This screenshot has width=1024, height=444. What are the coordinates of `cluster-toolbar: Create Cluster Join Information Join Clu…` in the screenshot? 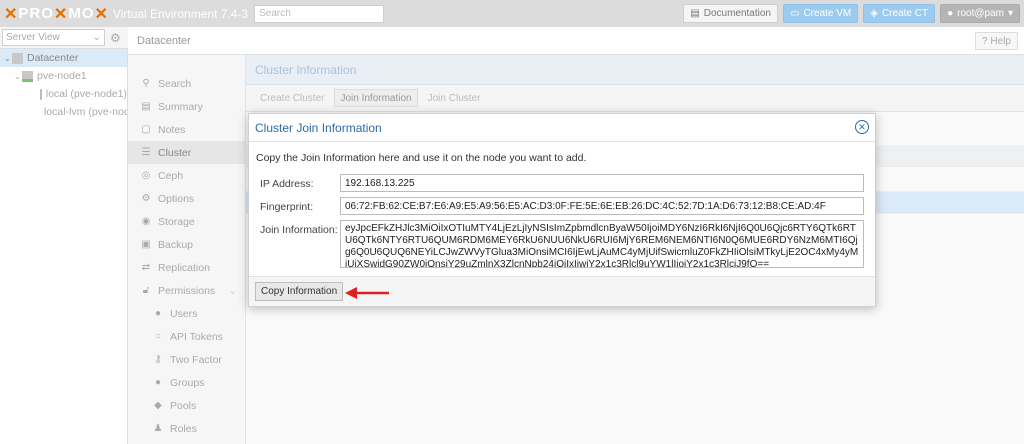 It's located at (635, 98).